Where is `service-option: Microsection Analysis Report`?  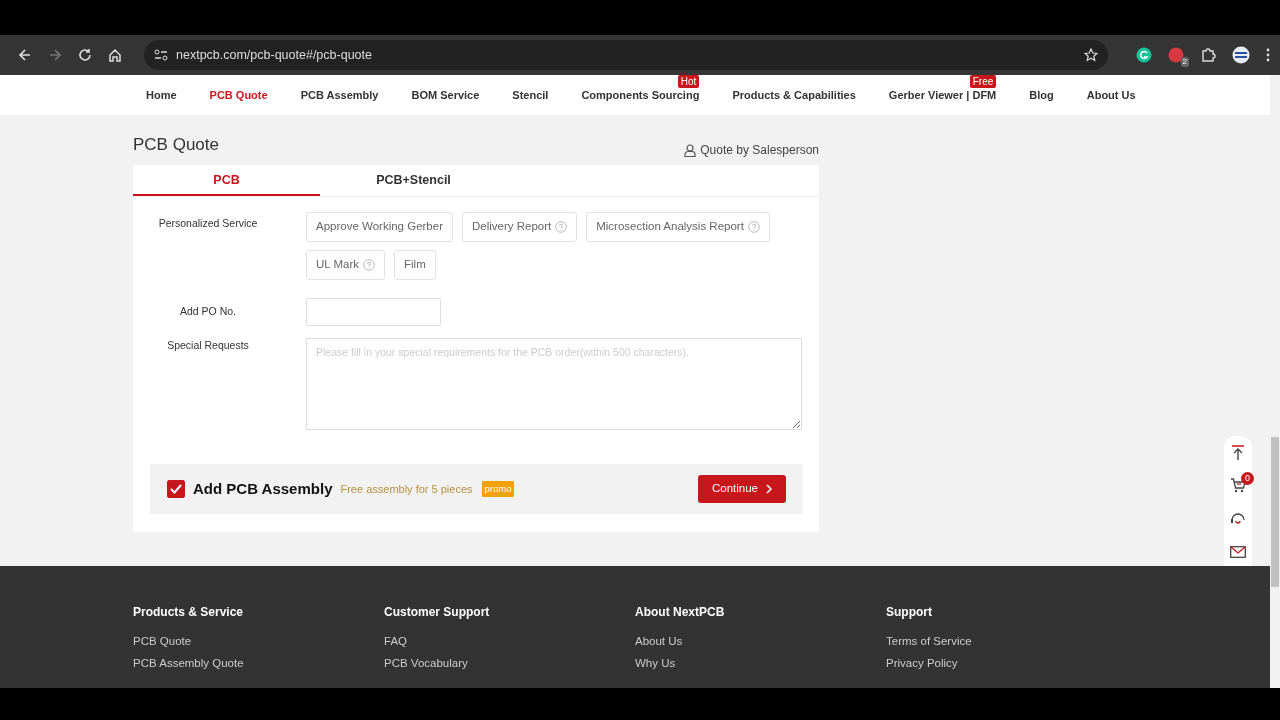 service-option: Microsection Analysis Report is located at coordinates (678, 227).